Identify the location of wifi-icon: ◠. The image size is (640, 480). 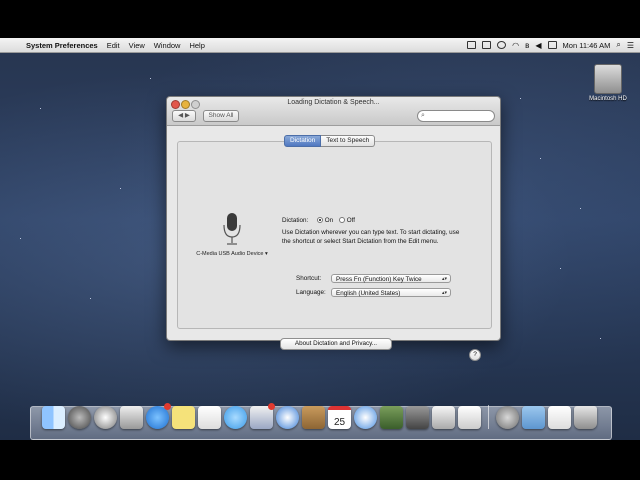
(515, 45).